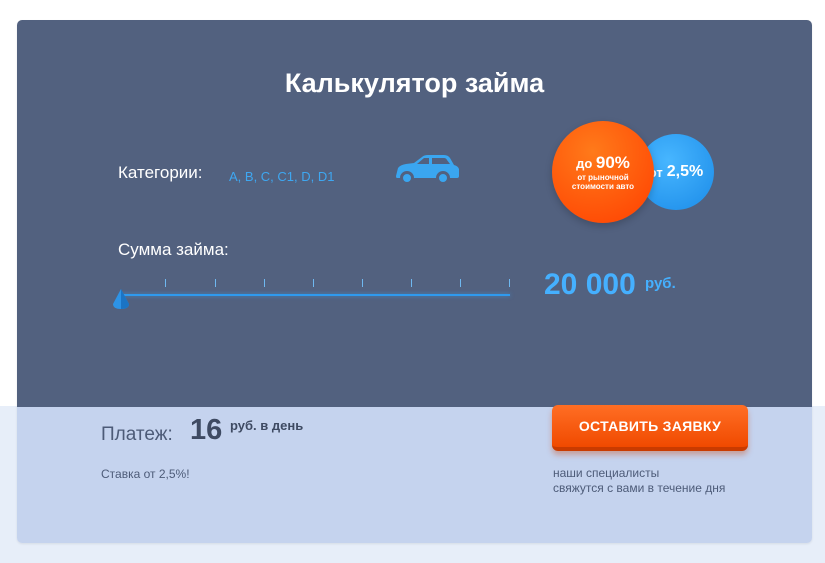 The width and height of the screenshot is (825, 563). I want to click on payment-unit: руб. в день, so click(267, 425).